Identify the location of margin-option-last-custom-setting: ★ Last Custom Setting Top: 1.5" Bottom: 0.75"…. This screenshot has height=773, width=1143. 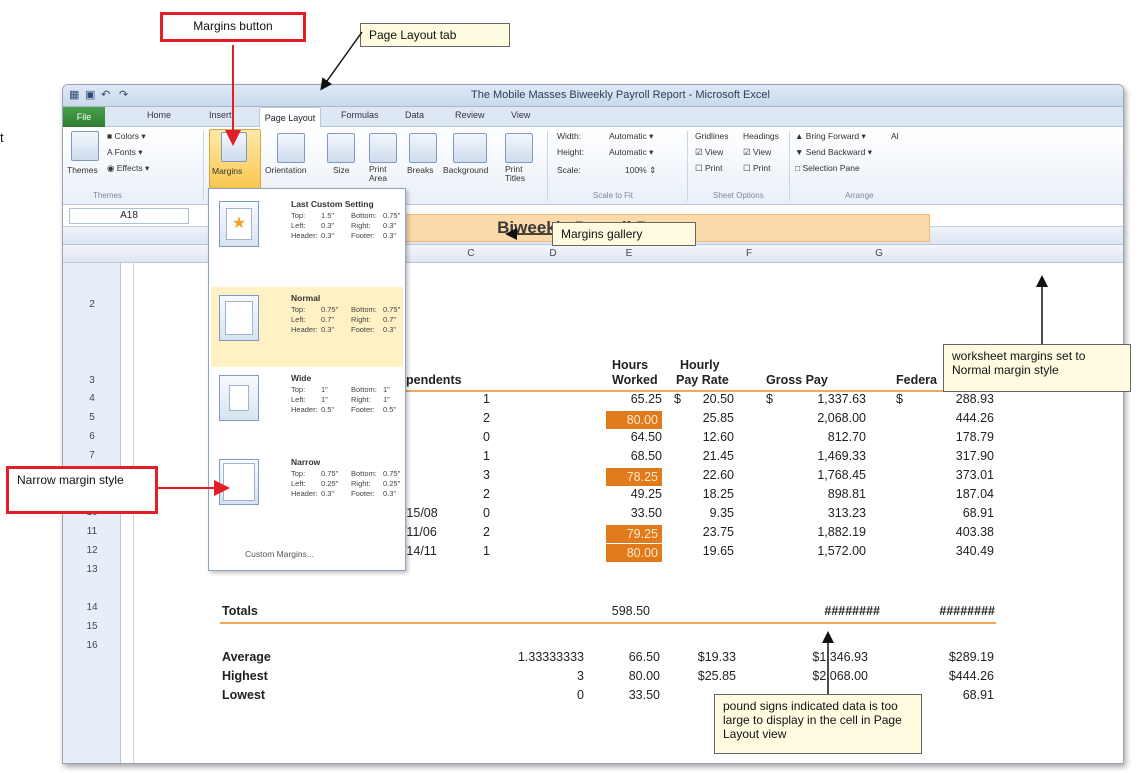
(307, 233).